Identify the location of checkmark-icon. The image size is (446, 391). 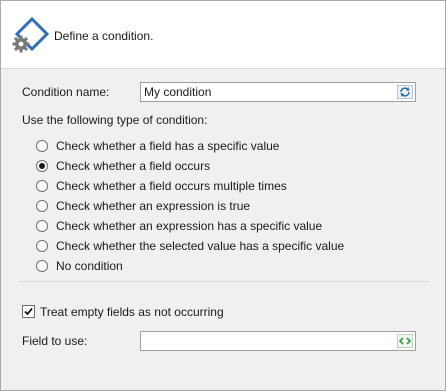
(28, 311).